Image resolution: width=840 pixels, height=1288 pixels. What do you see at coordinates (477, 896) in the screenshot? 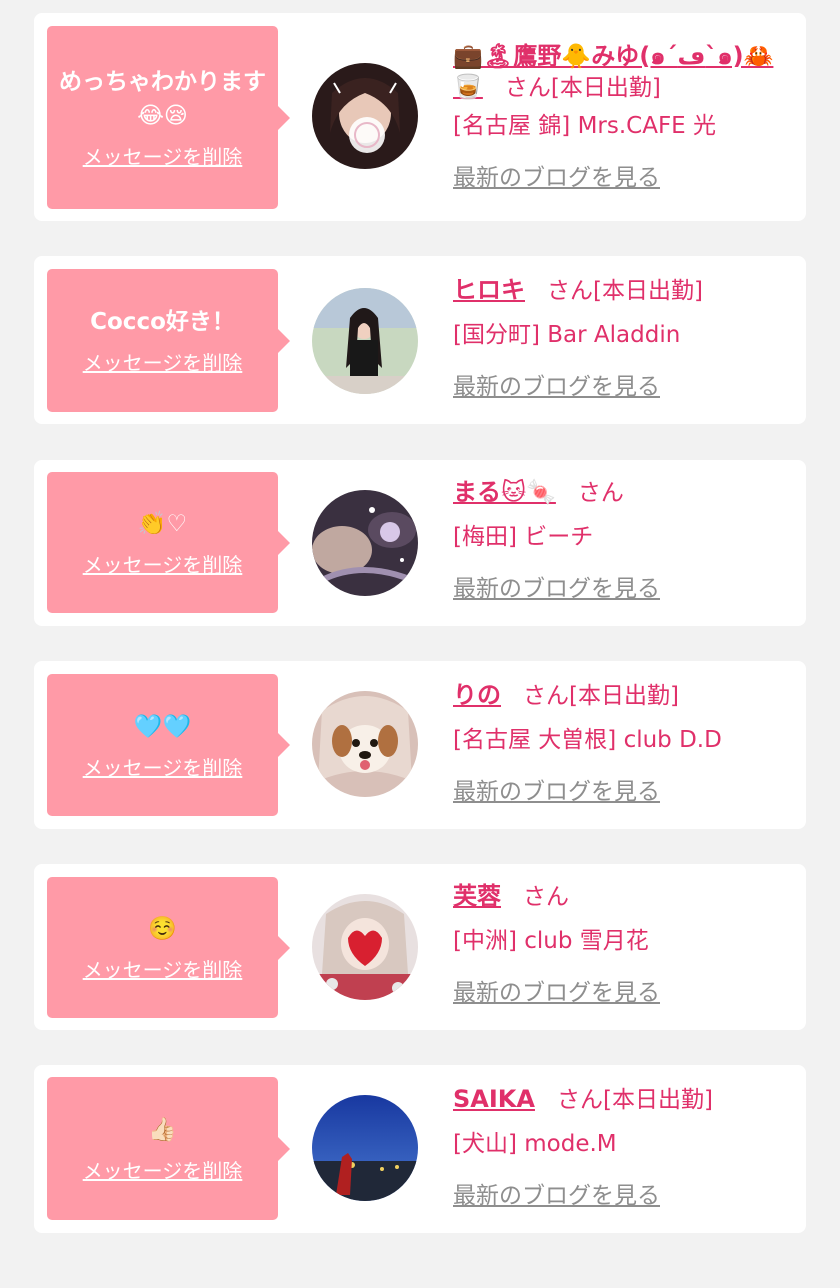
I see `cast-name-link: 芙蓉` at bounding box center [477, 896].